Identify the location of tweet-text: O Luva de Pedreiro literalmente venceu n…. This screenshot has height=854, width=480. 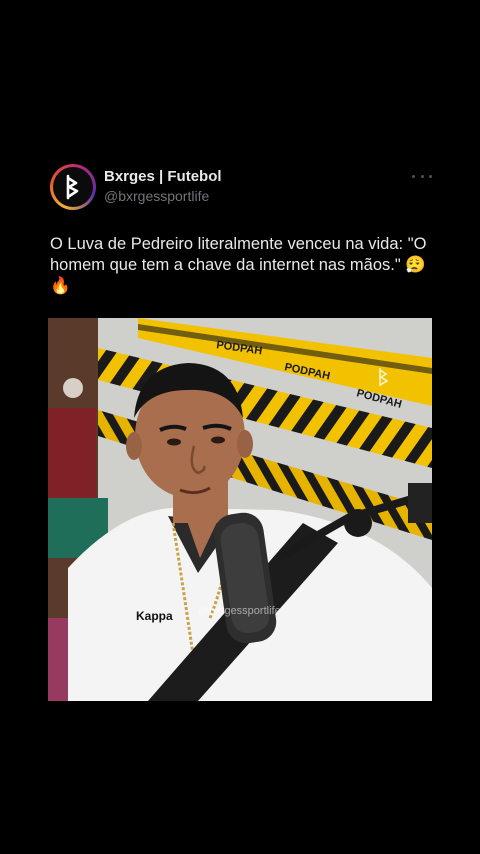
(240, 265).